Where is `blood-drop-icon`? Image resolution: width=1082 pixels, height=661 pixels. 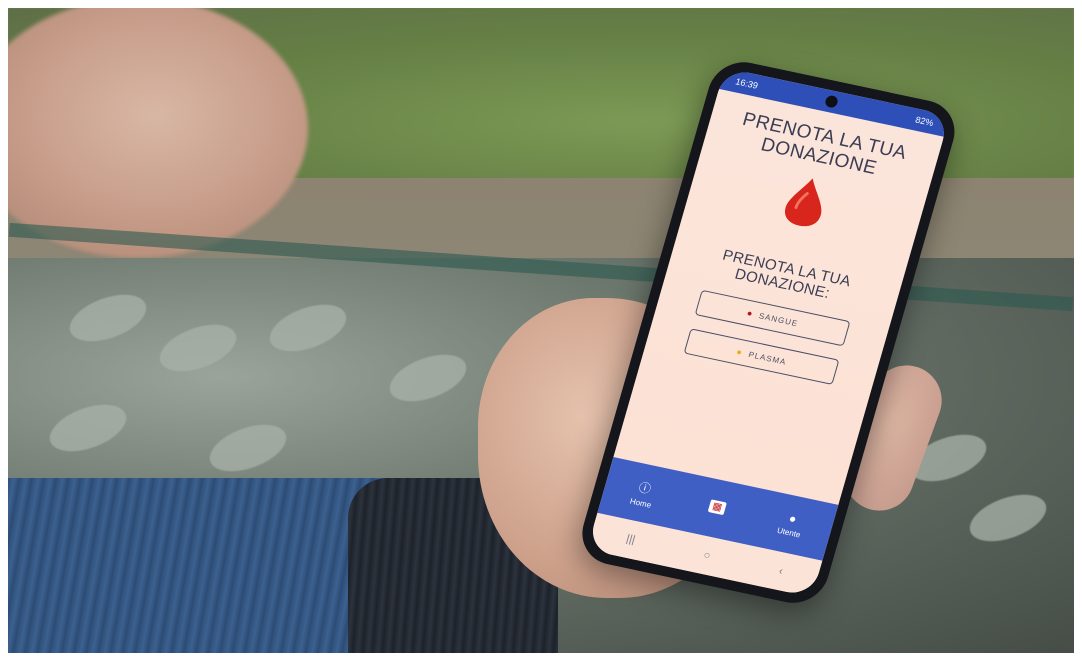 blood-drop-icon is located at coordinates (805, 201).